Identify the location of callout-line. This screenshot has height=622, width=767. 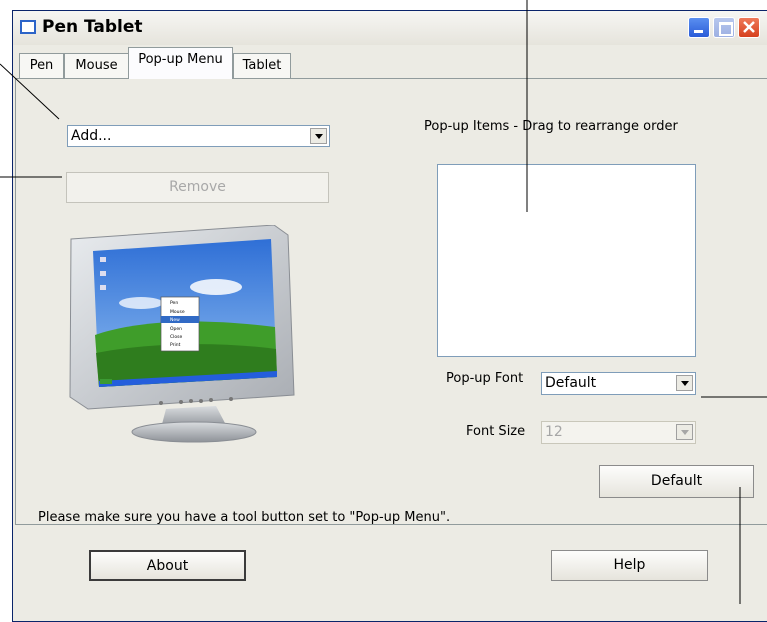
(30, 91).